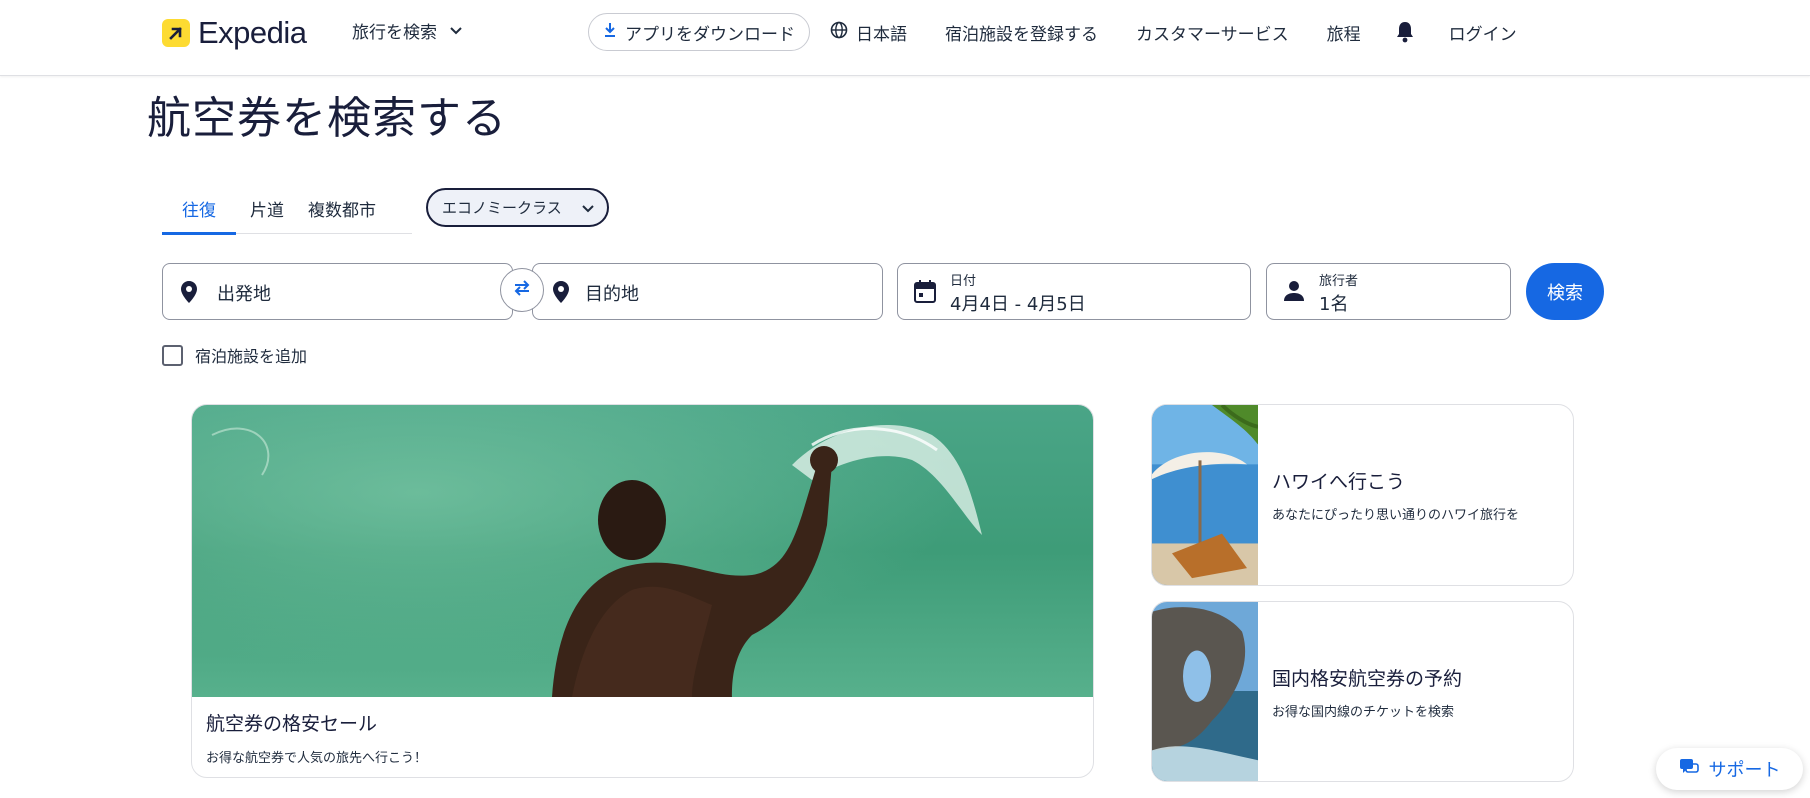  I want to click on trip-type-tabs: 往復 片道 複数都市, so click(287, 211).